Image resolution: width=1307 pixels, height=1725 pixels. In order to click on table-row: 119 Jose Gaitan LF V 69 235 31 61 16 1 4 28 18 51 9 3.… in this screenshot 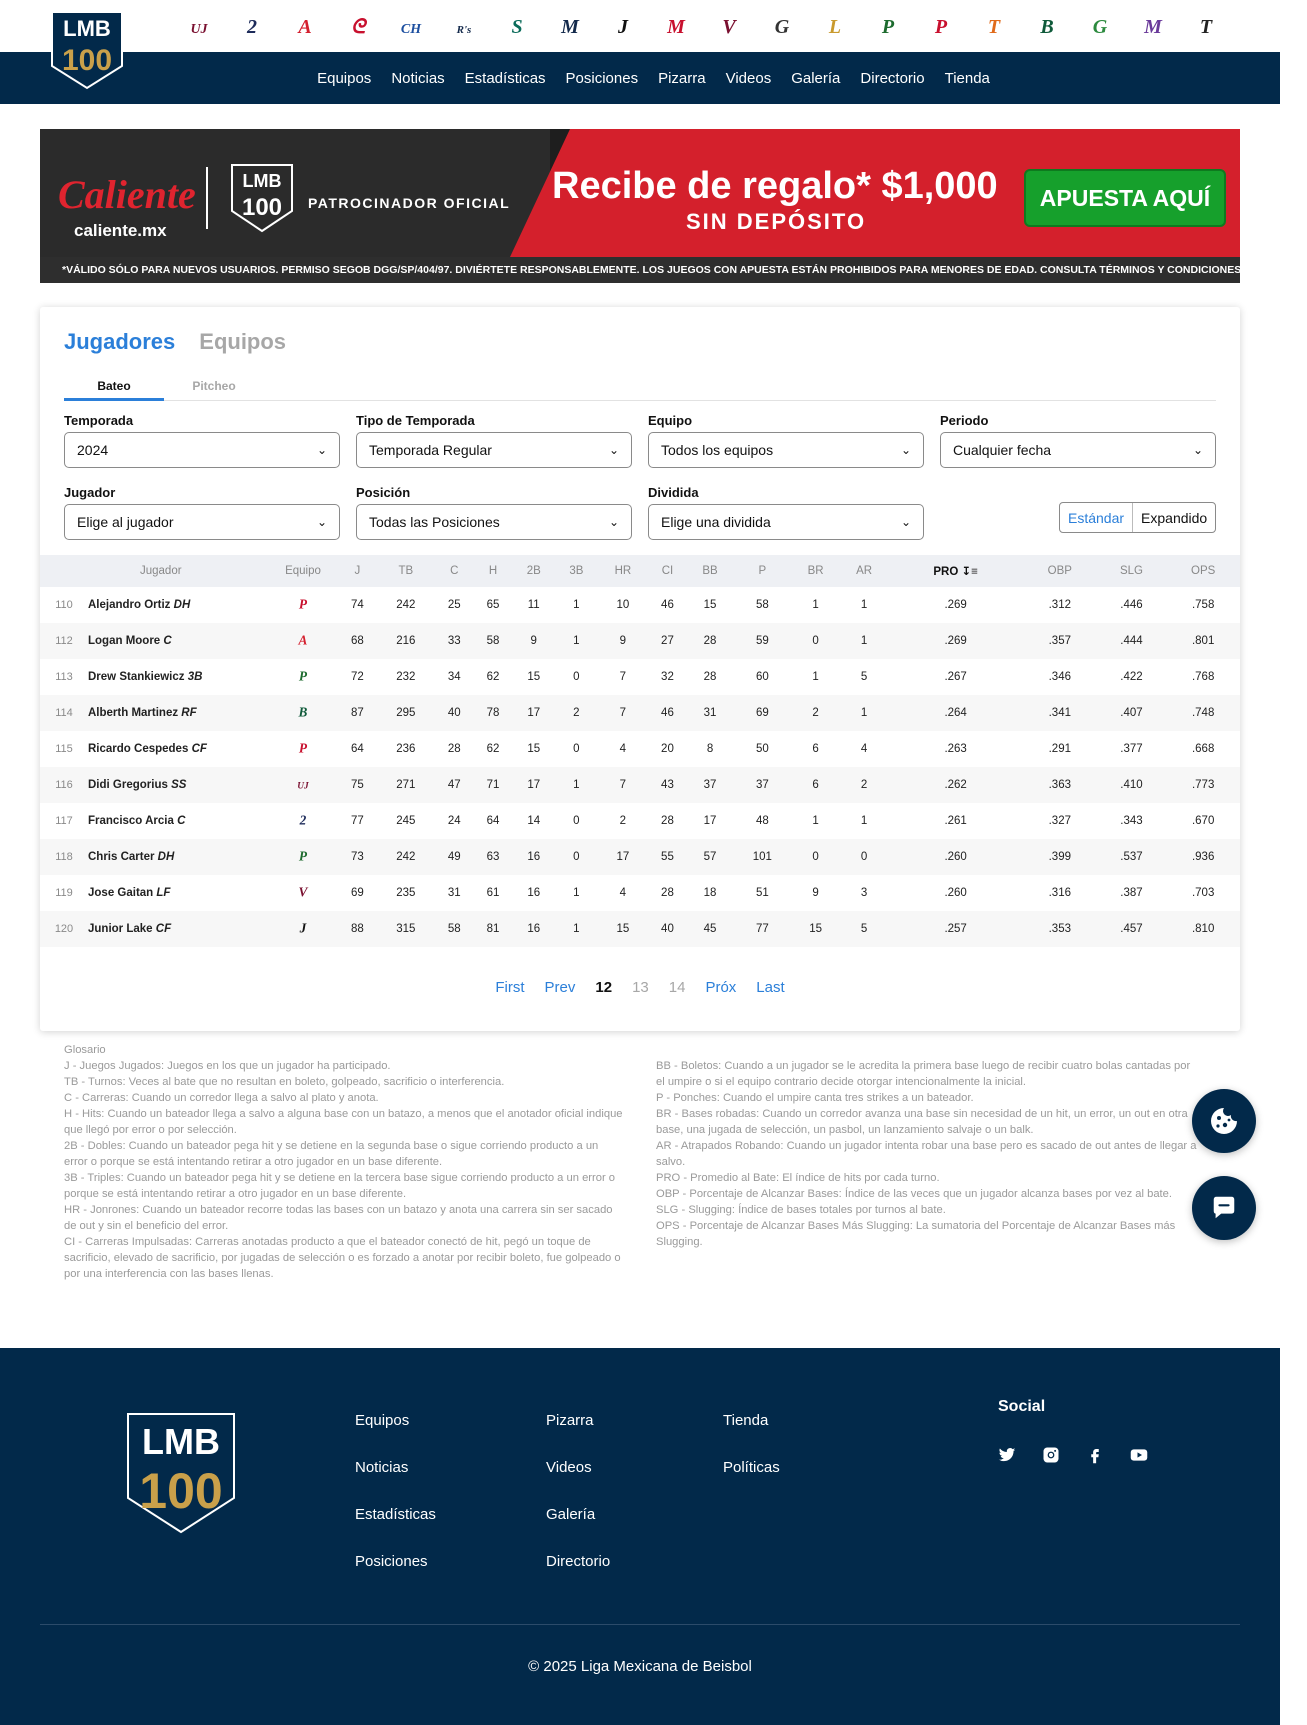, I will do `click(640, 893)`.